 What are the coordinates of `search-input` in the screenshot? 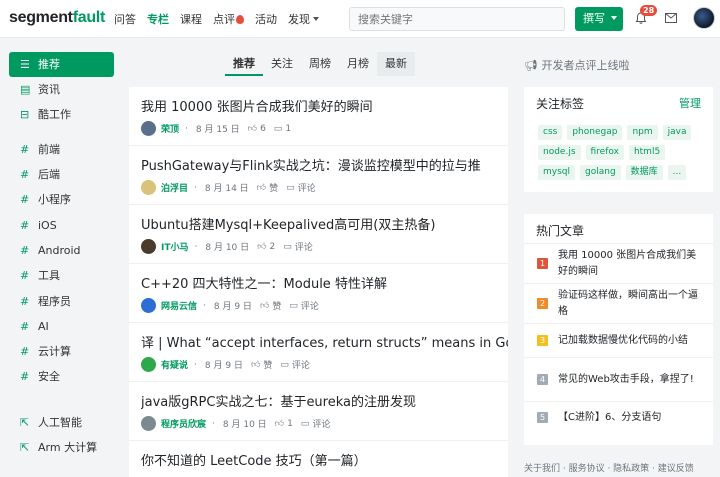 It's located at (457, 19).